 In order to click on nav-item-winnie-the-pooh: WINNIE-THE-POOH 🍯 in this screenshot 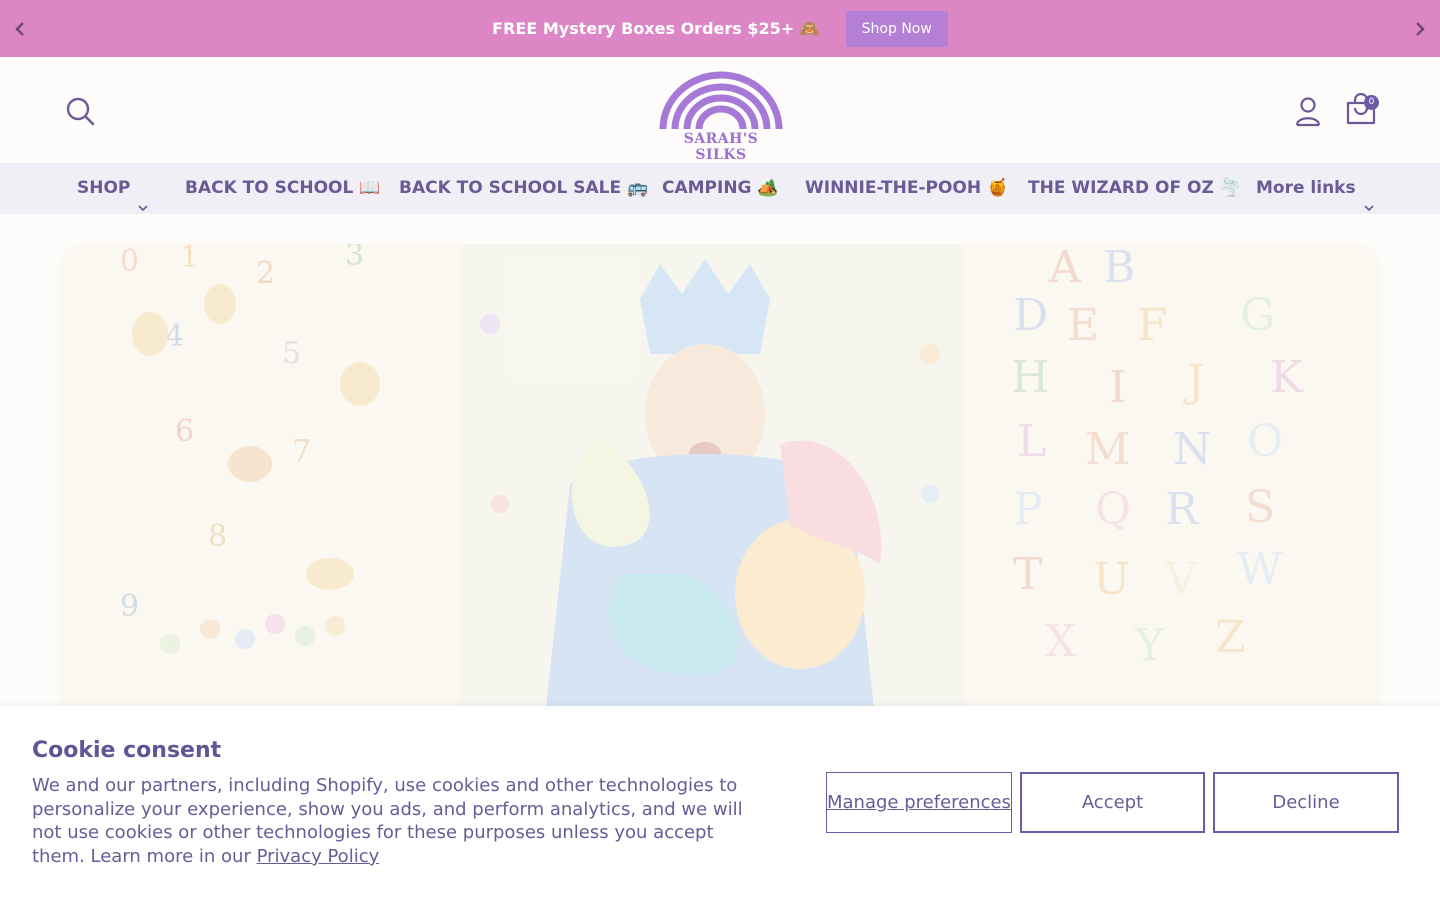, I will do `click(906, 188)`.